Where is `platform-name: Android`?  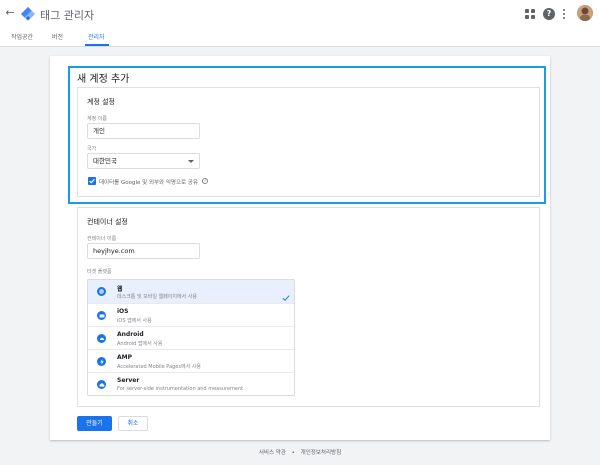
platform-name: Android is located at coordinates (130, 334).